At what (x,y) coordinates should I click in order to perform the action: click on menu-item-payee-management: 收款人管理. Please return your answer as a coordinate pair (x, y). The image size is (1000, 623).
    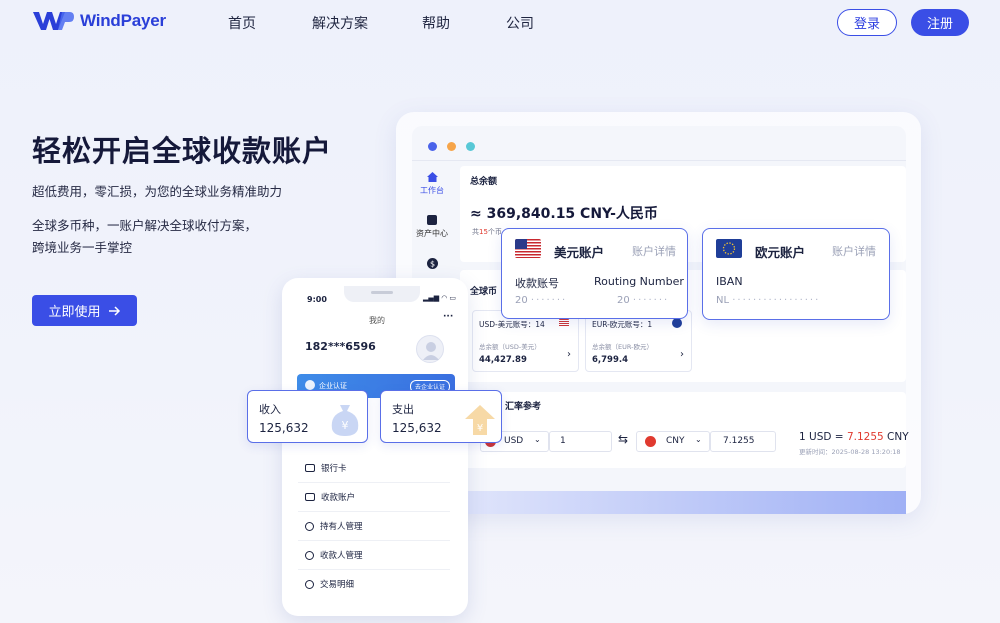
    Looking at the image, I should click on (334, 555).